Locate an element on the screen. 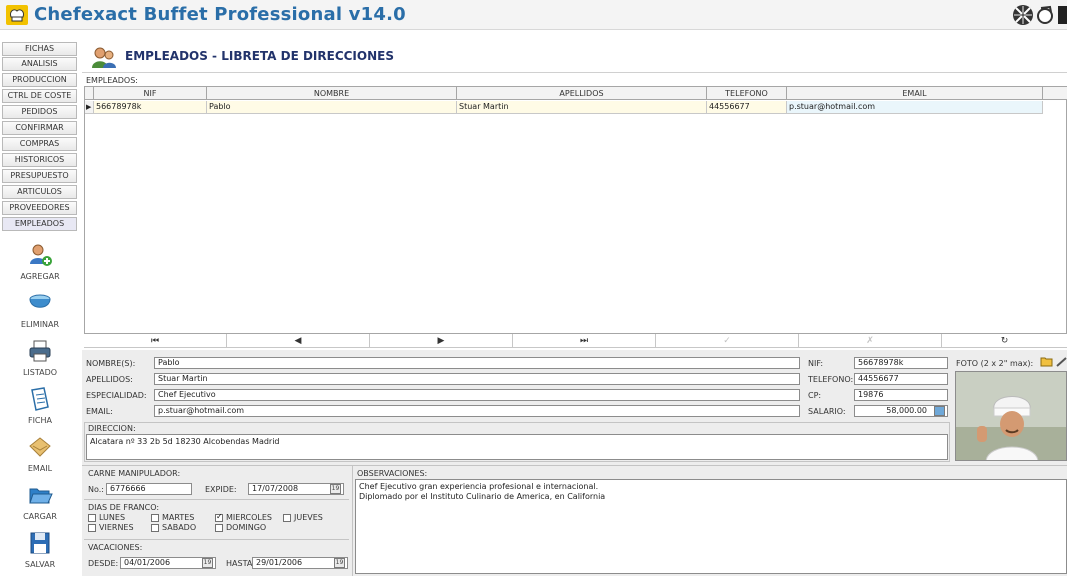 The height and width of the screenshot is (576, 1067). nombre-label: NOMBRE(S): is located at coordinates (111, 363).